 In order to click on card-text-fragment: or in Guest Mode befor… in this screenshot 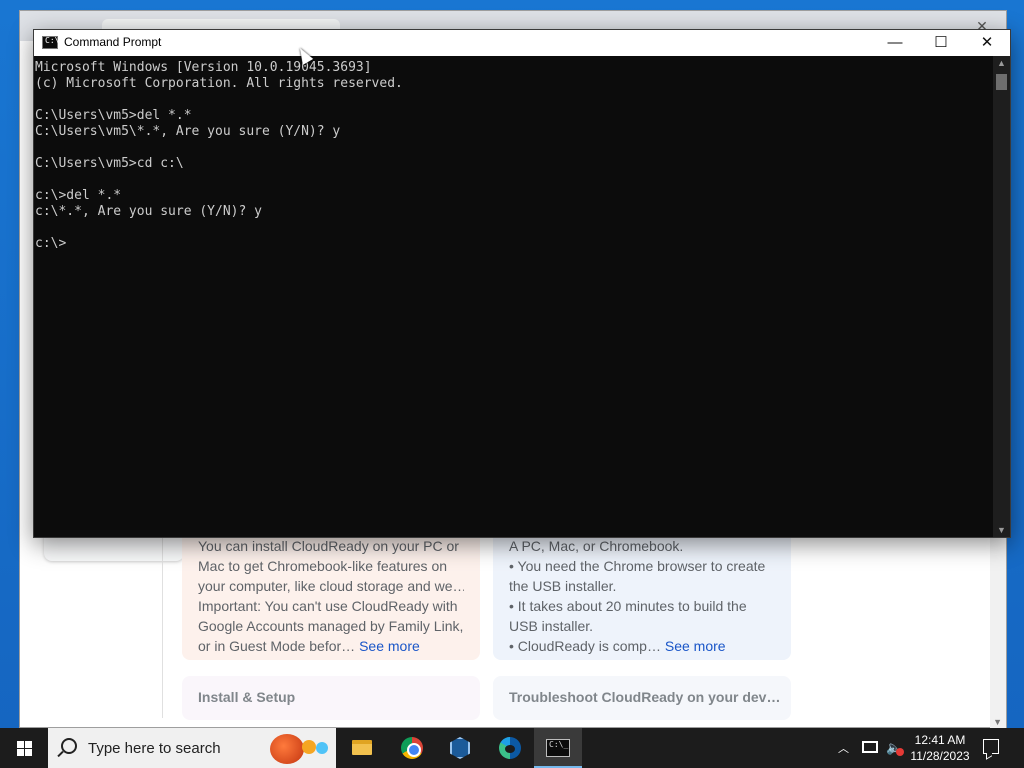, I will do `click(277, 646)`.